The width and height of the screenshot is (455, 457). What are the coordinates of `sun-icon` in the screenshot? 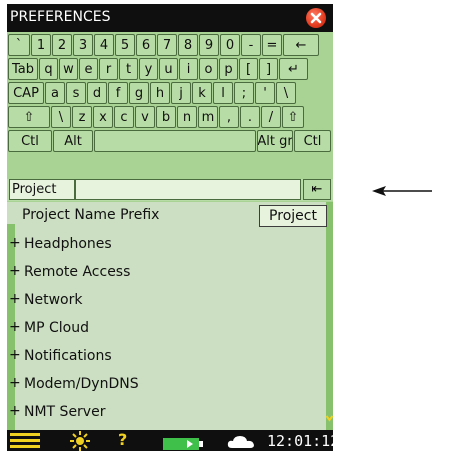 It's located at (80, 441).